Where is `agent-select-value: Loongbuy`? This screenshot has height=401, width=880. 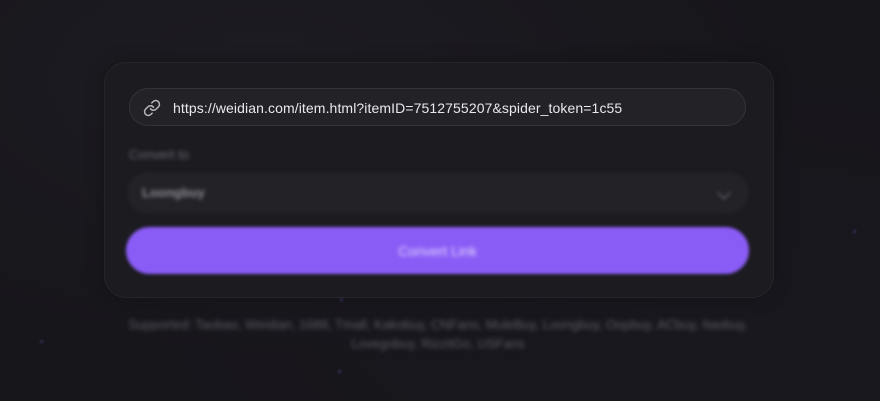
agent-select-value: Loongbuy is located at coordinates (173, 192).